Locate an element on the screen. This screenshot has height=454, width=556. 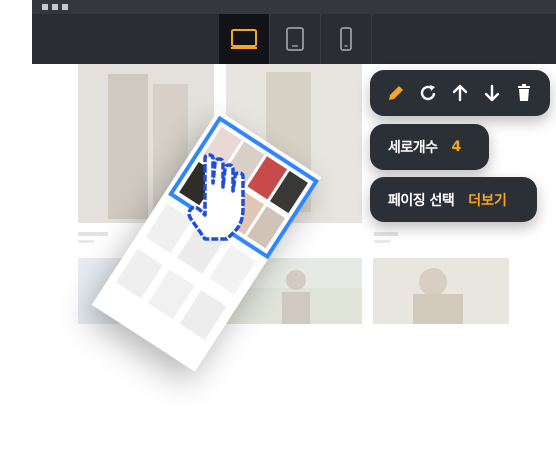
mobile-icon is located at coordinates (346, 39).